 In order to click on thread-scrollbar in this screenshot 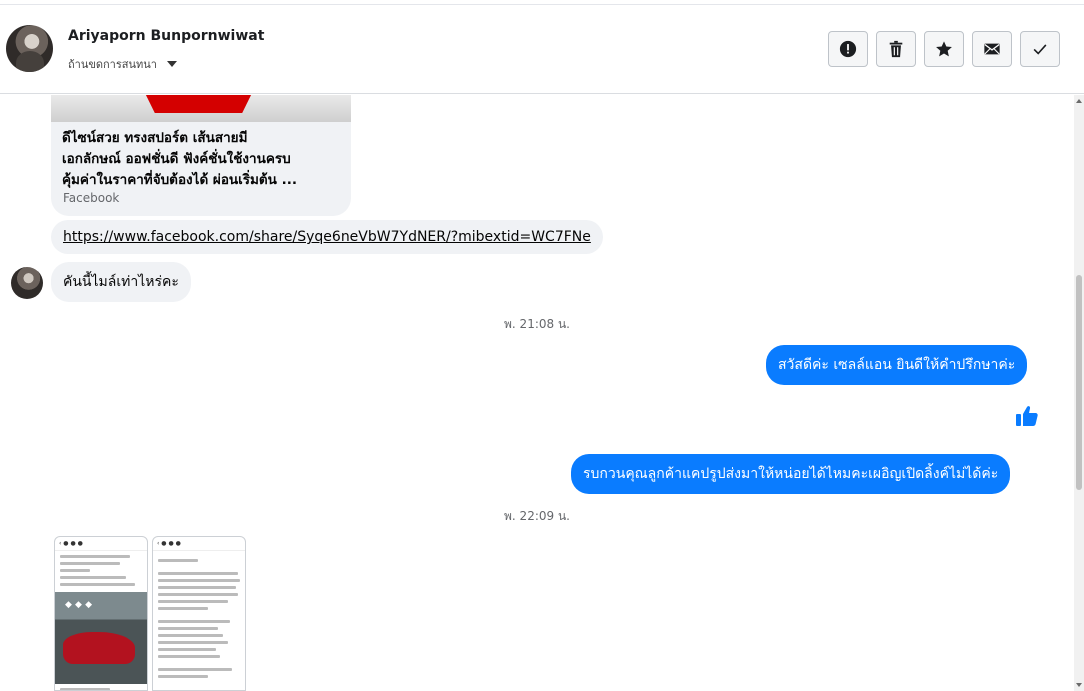, I will do `click(1079, 393)`.